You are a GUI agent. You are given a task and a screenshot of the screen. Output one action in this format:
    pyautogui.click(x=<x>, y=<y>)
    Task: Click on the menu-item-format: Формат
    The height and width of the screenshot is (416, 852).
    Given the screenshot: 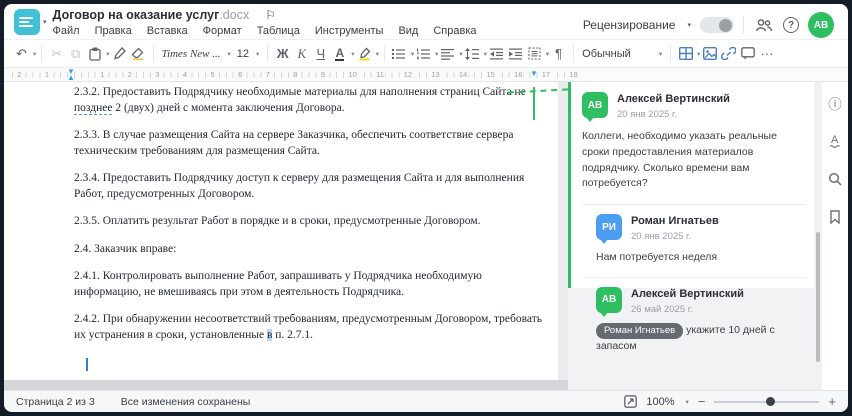 What is the action you would take?
    pyautogui.click(x=222, y=31)
    